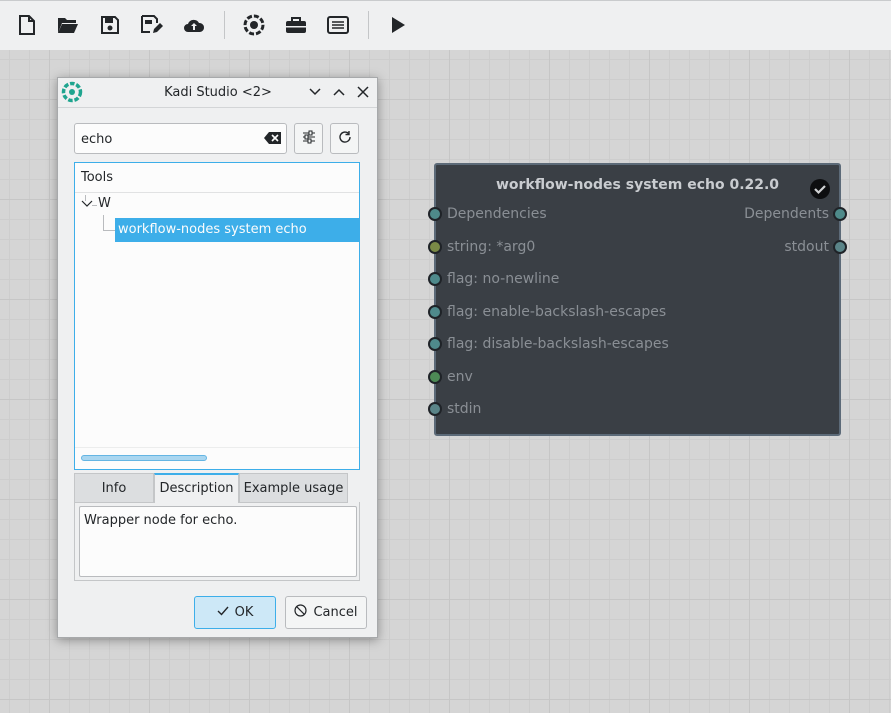  Describe the element at coordinates (552, 214) in the screenshot. I see `input-port-row: Dependencies` at that location.